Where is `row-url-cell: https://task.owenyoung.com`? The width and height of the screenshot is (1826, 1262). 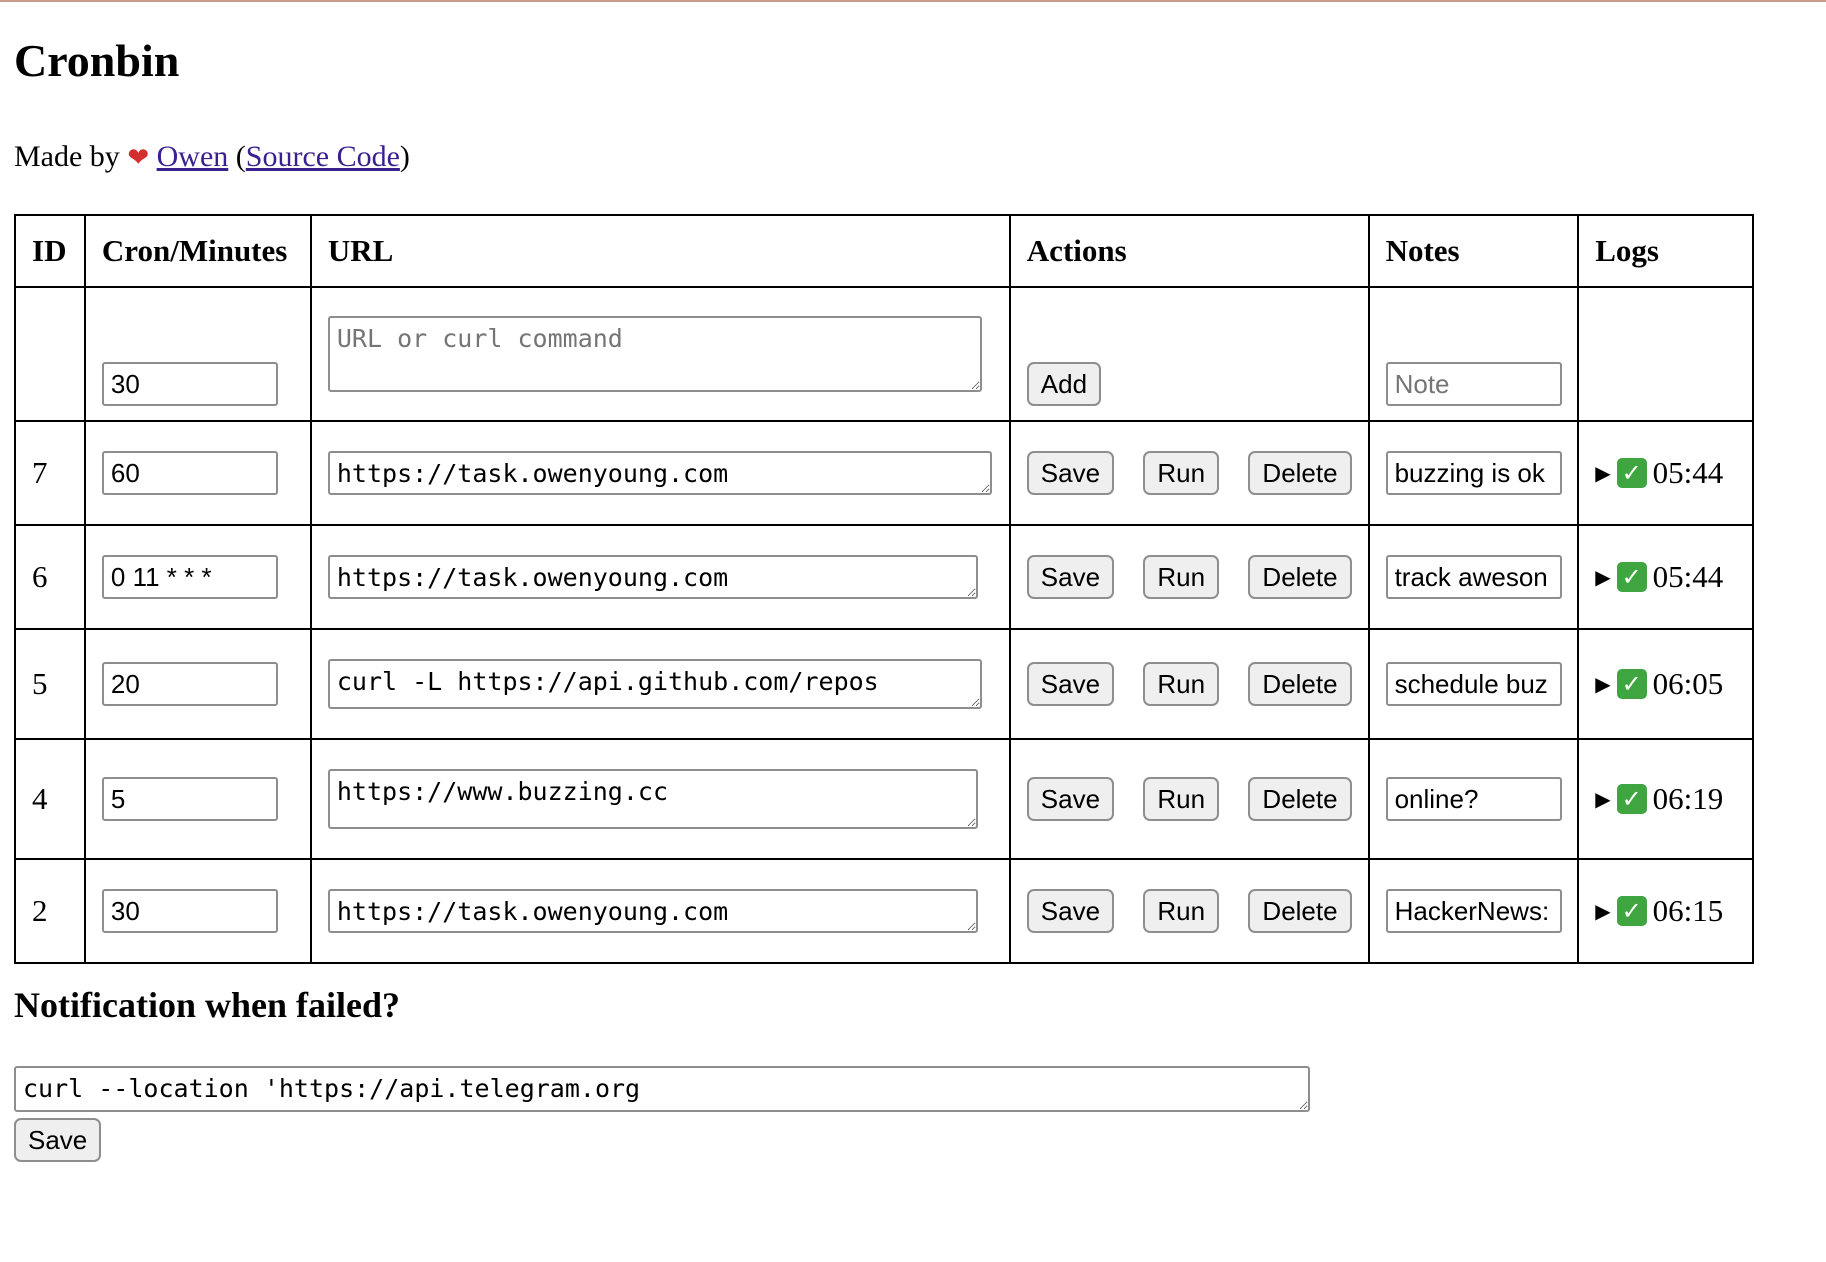
row-url-cell: https://task.owenyoung.com is located at coordinates (660, 473).